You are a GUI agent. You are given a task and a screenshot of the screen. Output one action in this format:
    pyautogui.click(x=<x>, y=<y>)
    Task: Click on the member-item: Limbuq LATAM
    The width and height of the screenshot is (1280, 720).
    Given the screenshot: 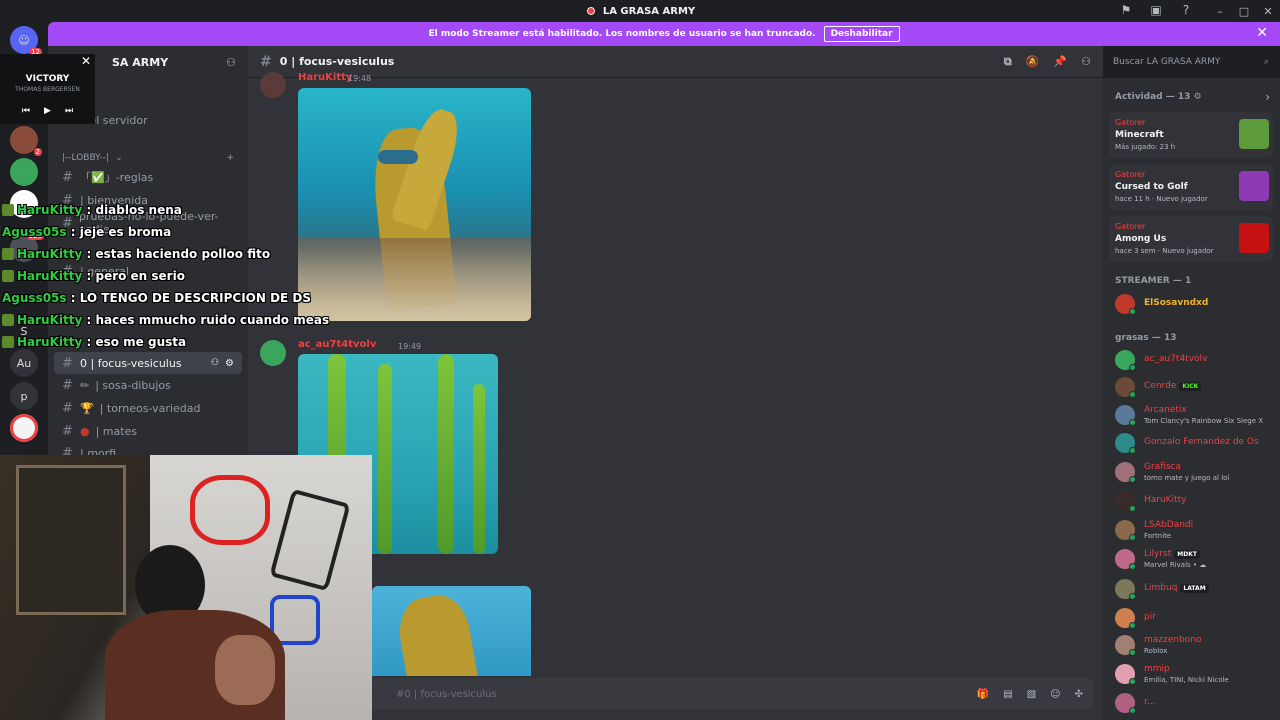 What is the action you would take?
    pyautogui.click(x=1195, y=590)
    